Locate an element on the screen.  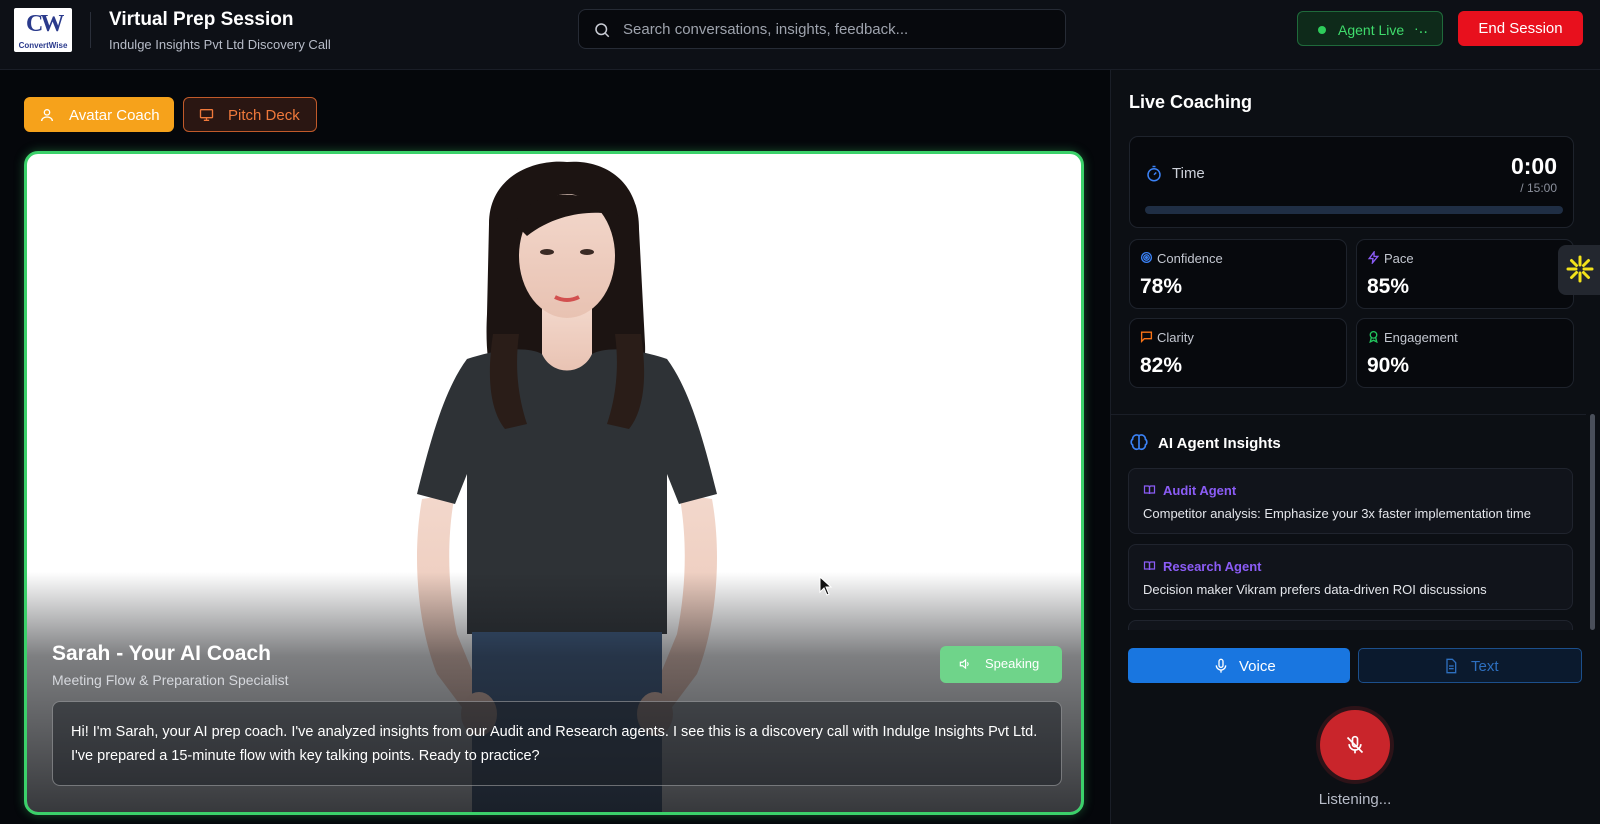
text-label: Text is located at coordinates (1485, 666).